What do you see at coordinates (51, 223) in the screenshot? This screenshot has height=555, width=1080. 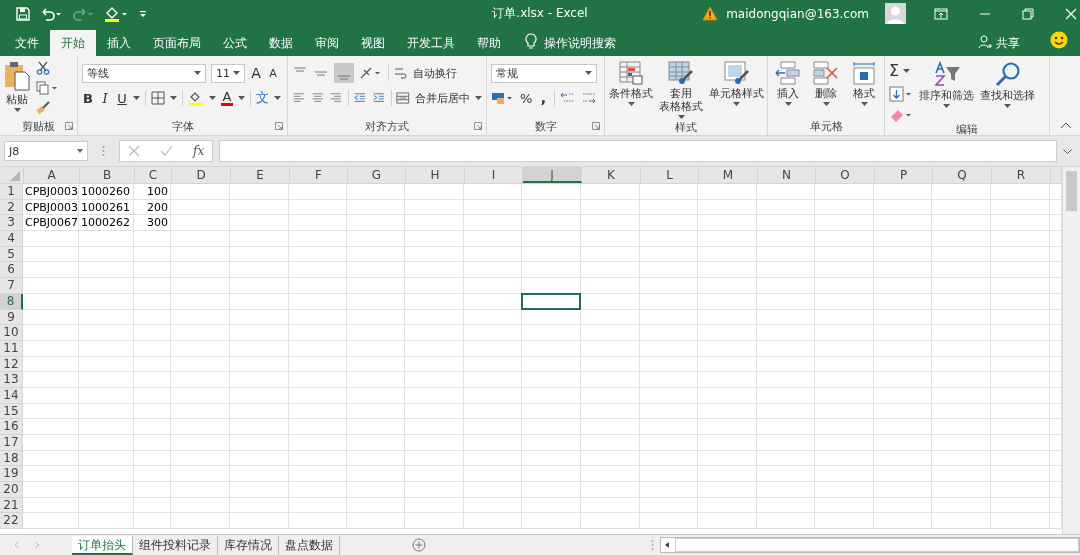 I see `table-cell: CPBJ0067` at bounding box center [51, 223].